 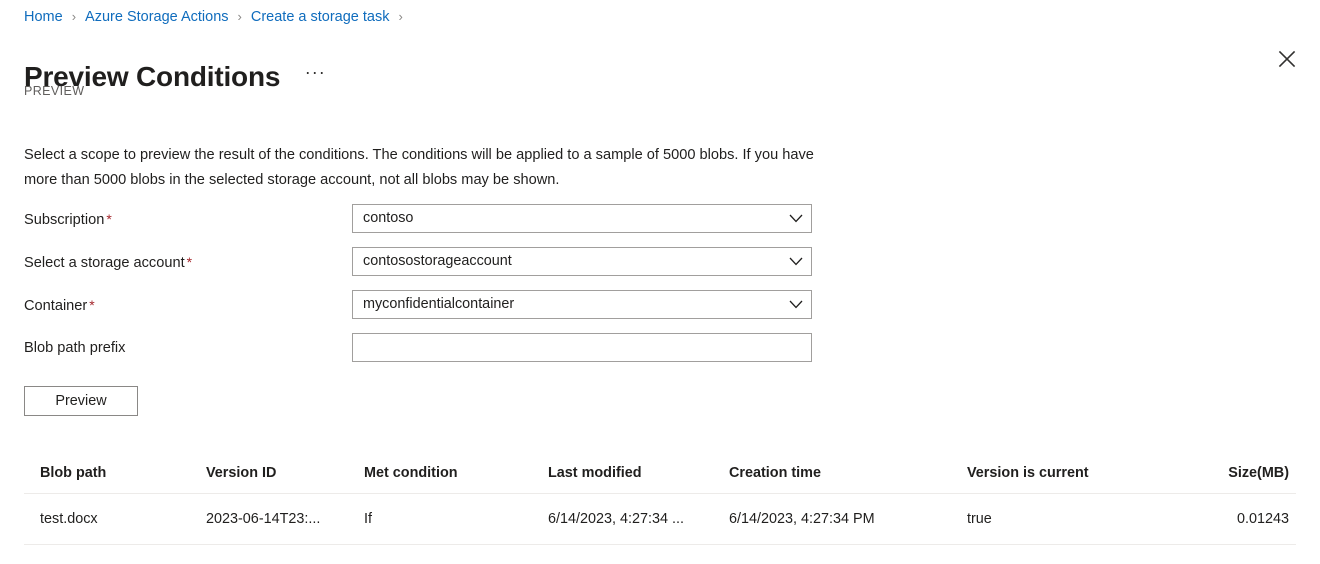 What do you see at coordinates (315, 76) in the screenshot?
I see `more-options-icon: ···` at bounding box center [315, 76].